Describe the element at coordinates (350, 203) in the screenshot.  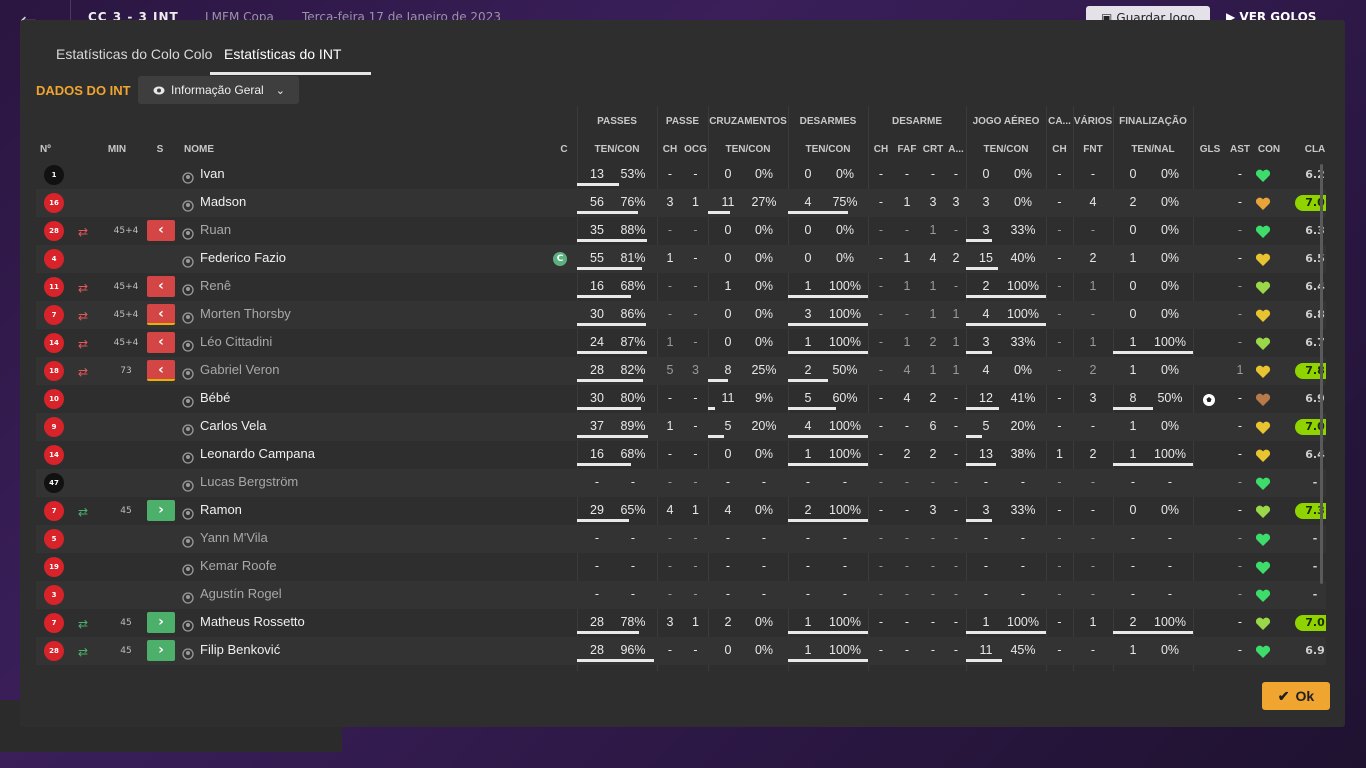
I see `player-name: Madson` at that location.